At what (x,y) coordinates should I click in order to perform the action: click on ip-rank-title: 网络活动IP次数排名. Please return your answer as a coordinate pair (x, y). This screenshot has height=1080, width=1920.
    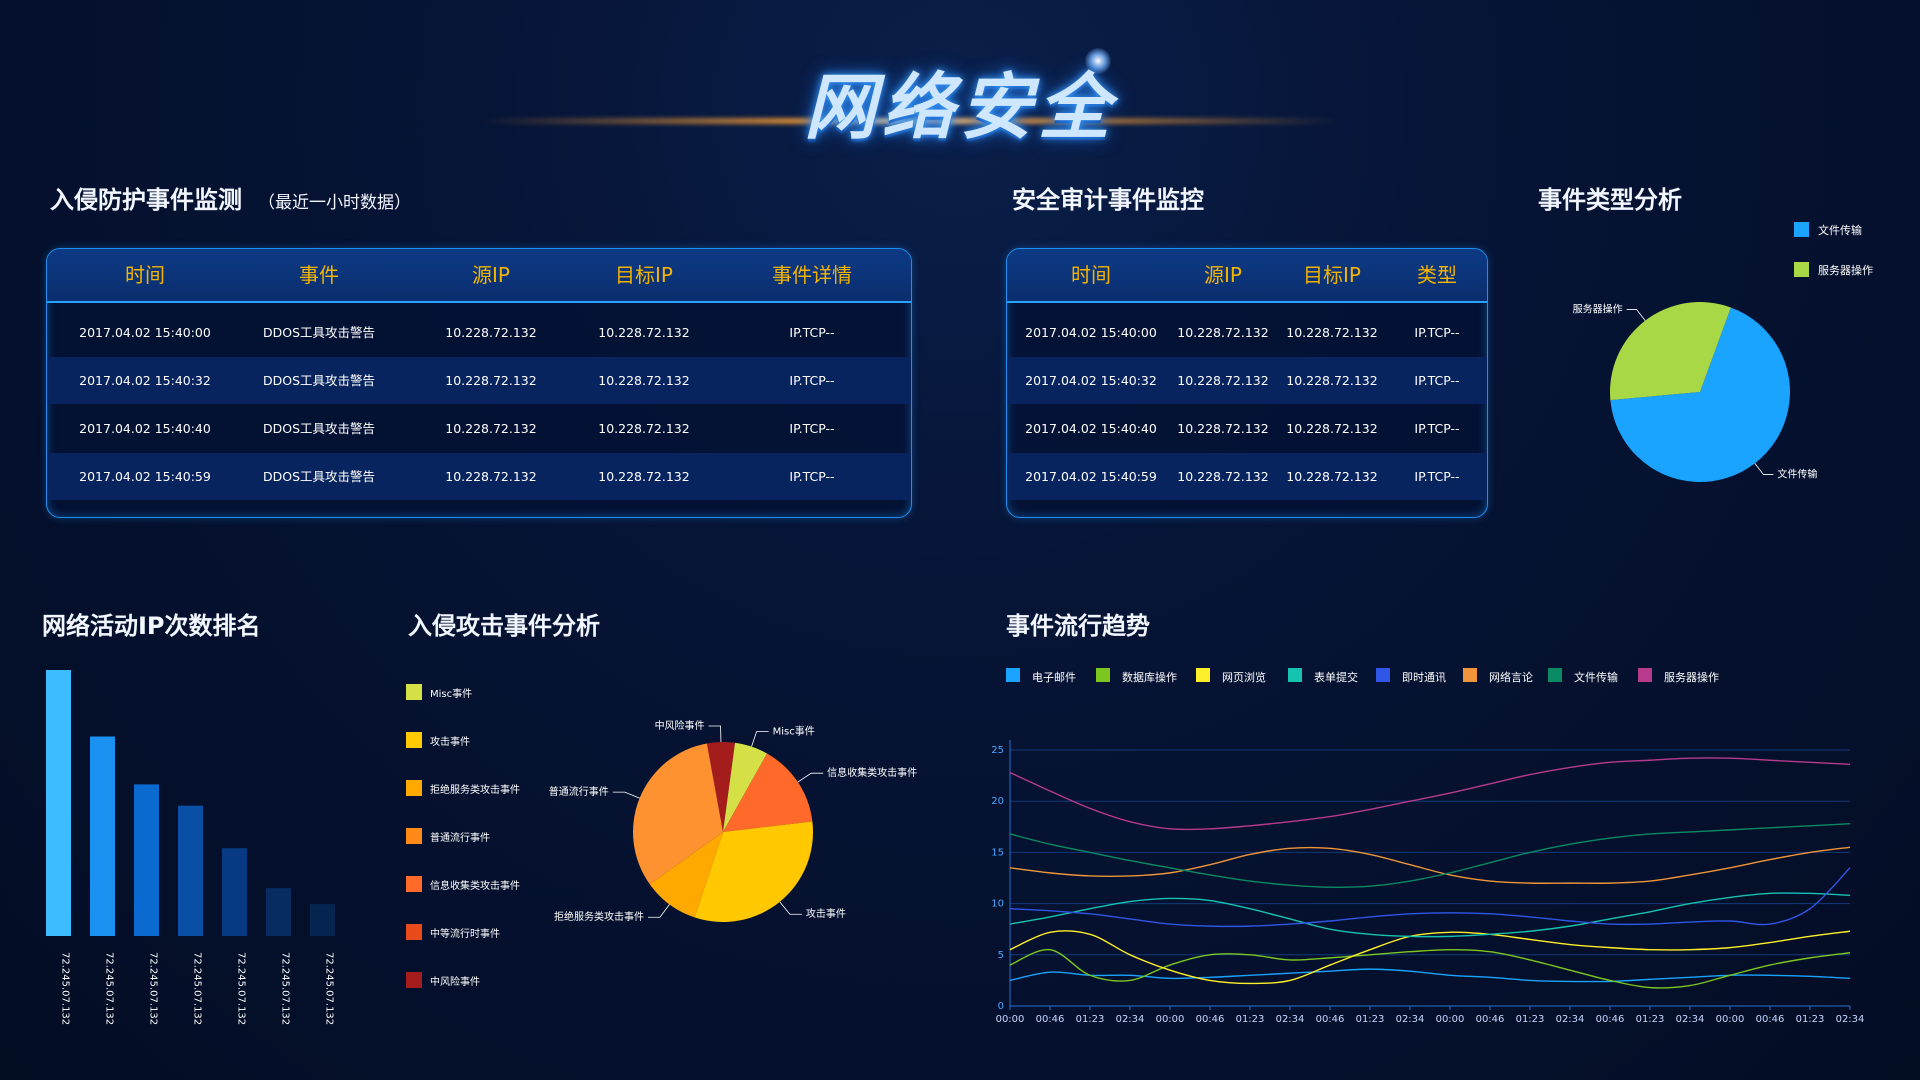
    Looking at the image, I should click on (151, 626).